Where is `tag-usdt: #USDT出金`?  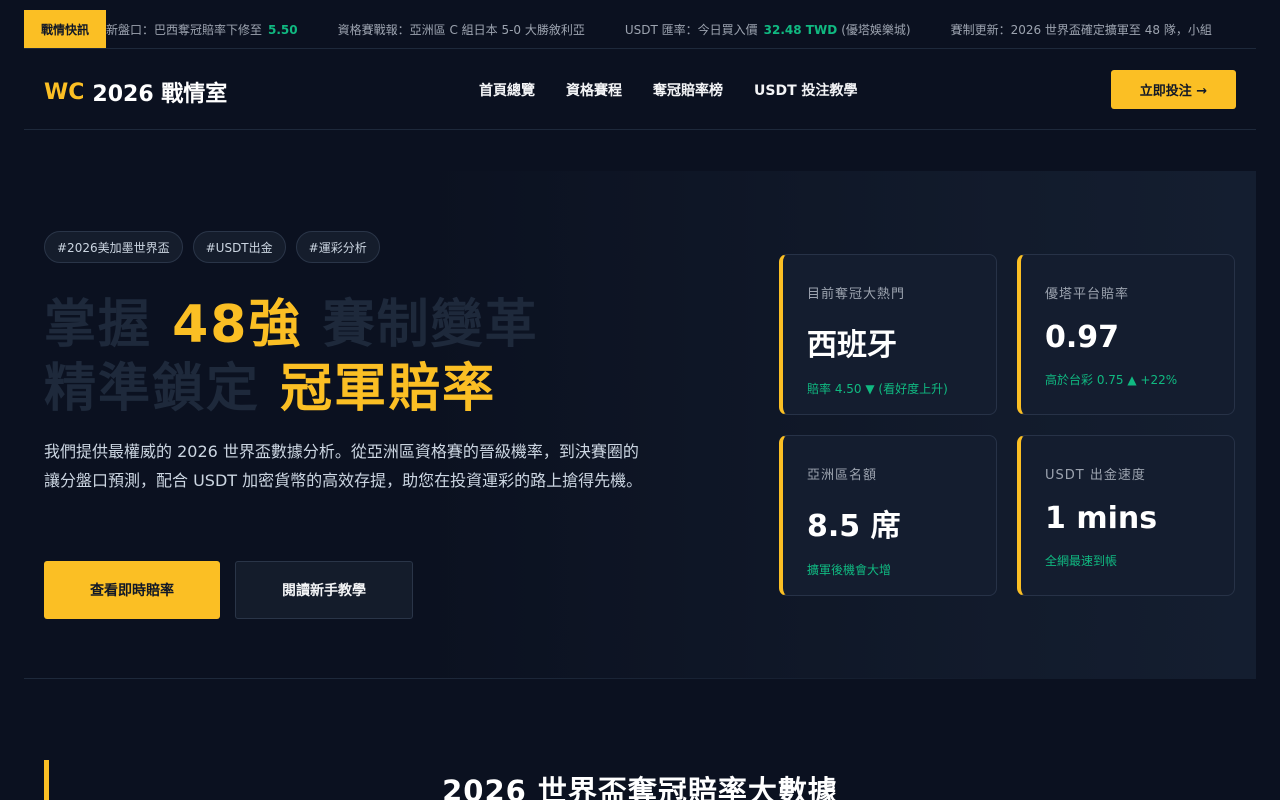
tag-usdt: #USDT出金 is located at coordinates (239, 247).